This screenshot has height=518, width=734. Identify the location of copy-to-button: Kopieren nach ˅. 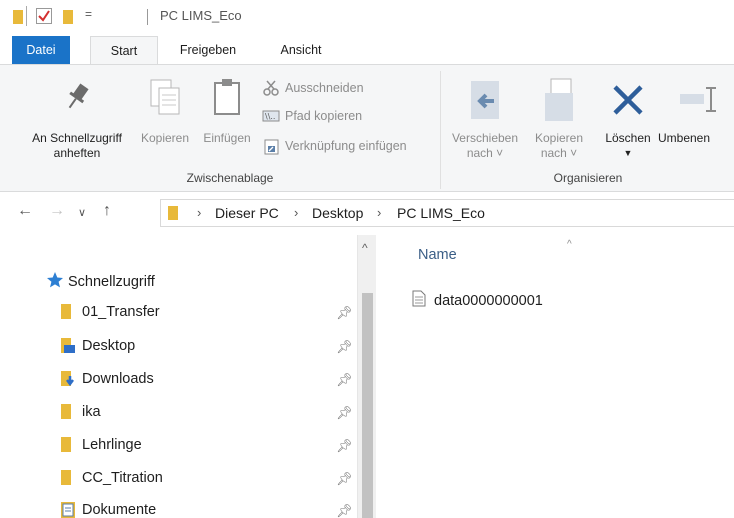
(559, 119).